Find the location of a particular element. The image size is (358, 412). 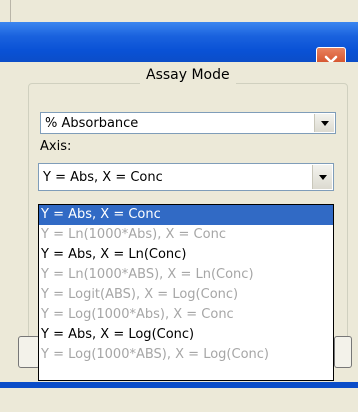

axis-option: Y = Log(1000*ABS), X = Log(Conc) is located at coordinates (186, 355).